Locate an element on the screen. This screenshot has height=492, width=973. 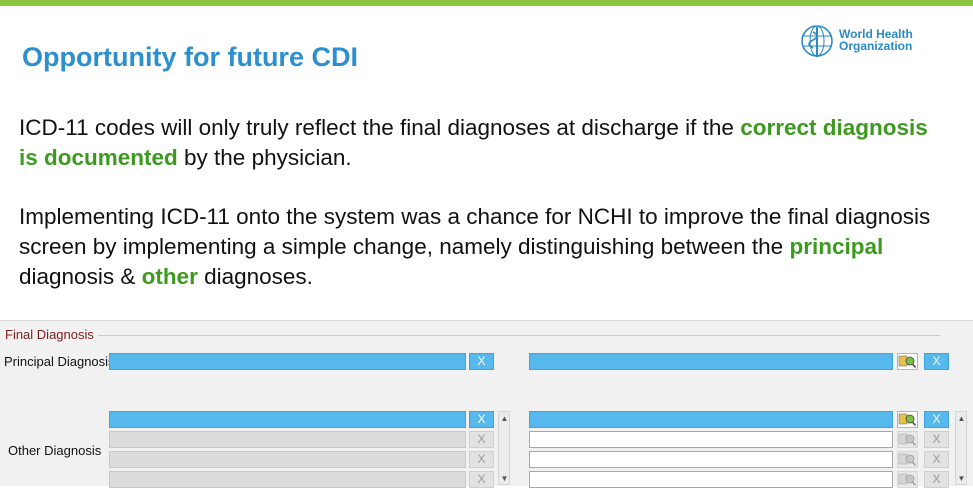
fieldset-border is located at coordinates (517, 335).